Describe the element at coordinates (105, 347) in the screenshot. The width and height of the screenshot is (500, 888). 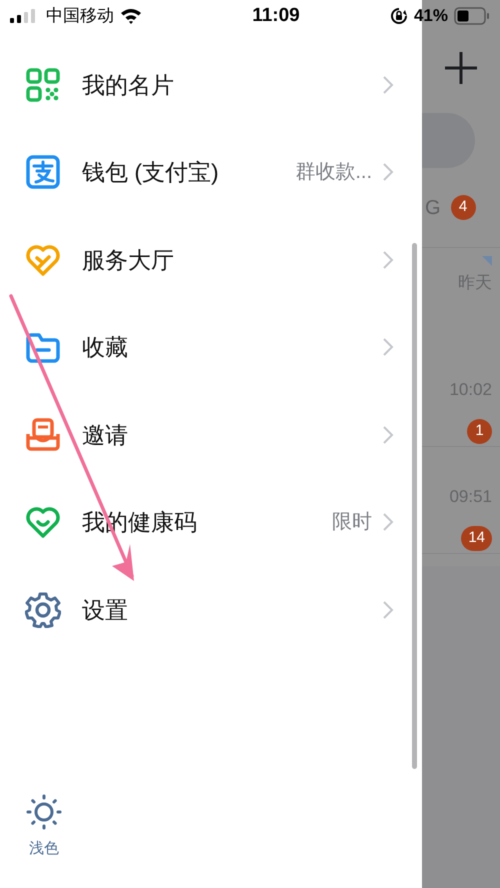
I see `menu-label: 收藏` at that location.